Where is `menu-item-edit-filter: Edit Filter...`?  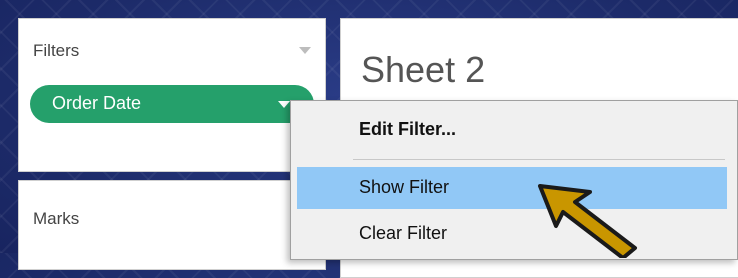
menu-item-edit-filter: Edit Filter... is located at coordinates (512, 130).